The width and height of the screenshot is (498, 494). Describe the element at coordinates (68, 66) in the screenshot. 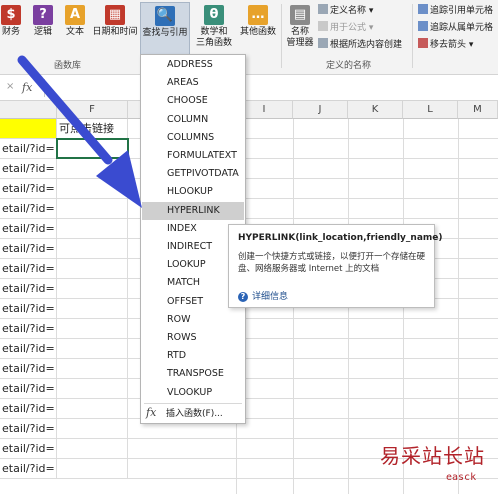

I see `group-label-function-library: 函数库` at that location.